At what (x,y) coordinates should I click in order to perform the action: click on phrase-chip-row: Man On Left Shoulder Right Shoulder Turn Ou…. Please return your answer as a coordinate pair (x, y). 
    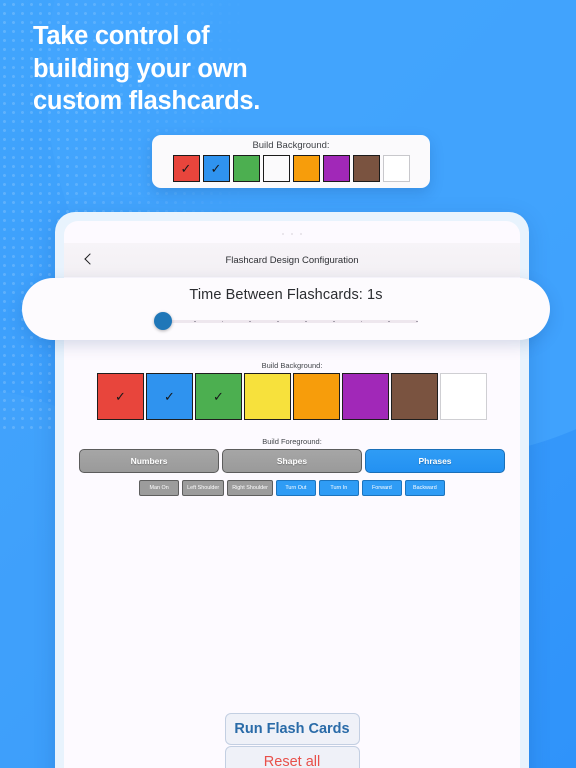
    Looking at the image, I should click on (292, 488).